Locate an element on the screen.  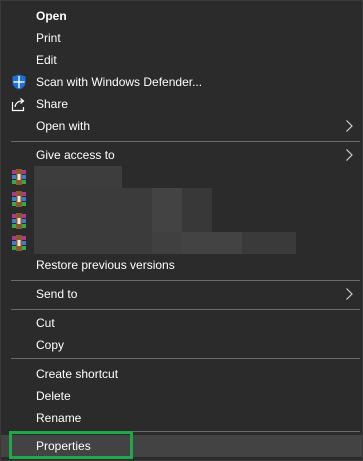
menu-item-print: Print is located at coordinates (181, 38).